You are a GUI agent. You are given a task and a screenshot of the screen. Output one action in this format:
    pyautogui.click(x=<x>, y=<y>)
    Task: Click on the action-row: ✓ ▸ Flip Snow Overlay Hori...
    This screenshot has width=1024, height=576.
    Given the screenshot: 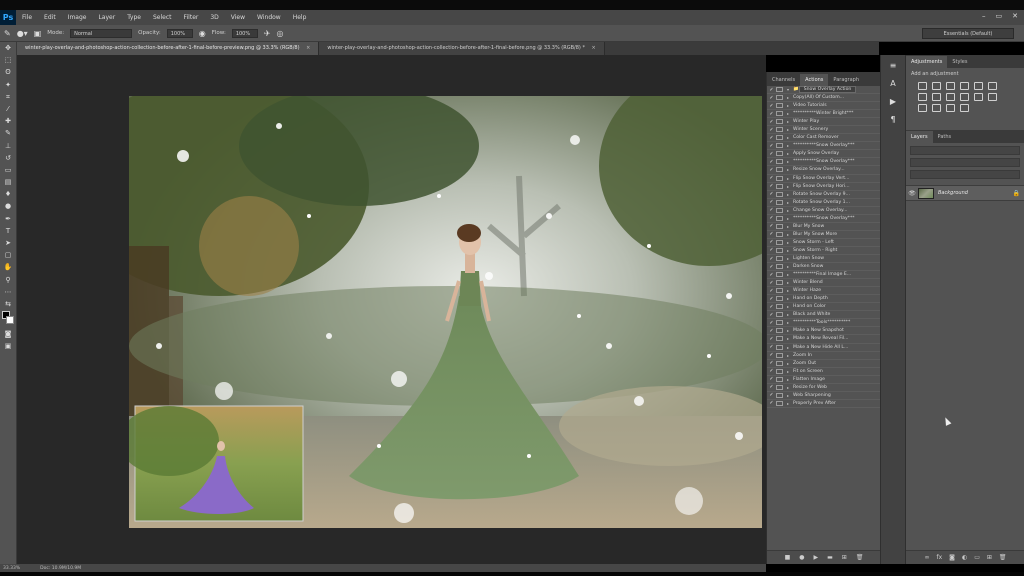 What is the action you would take?
    pyautogui.click(x=823, y=187)
    